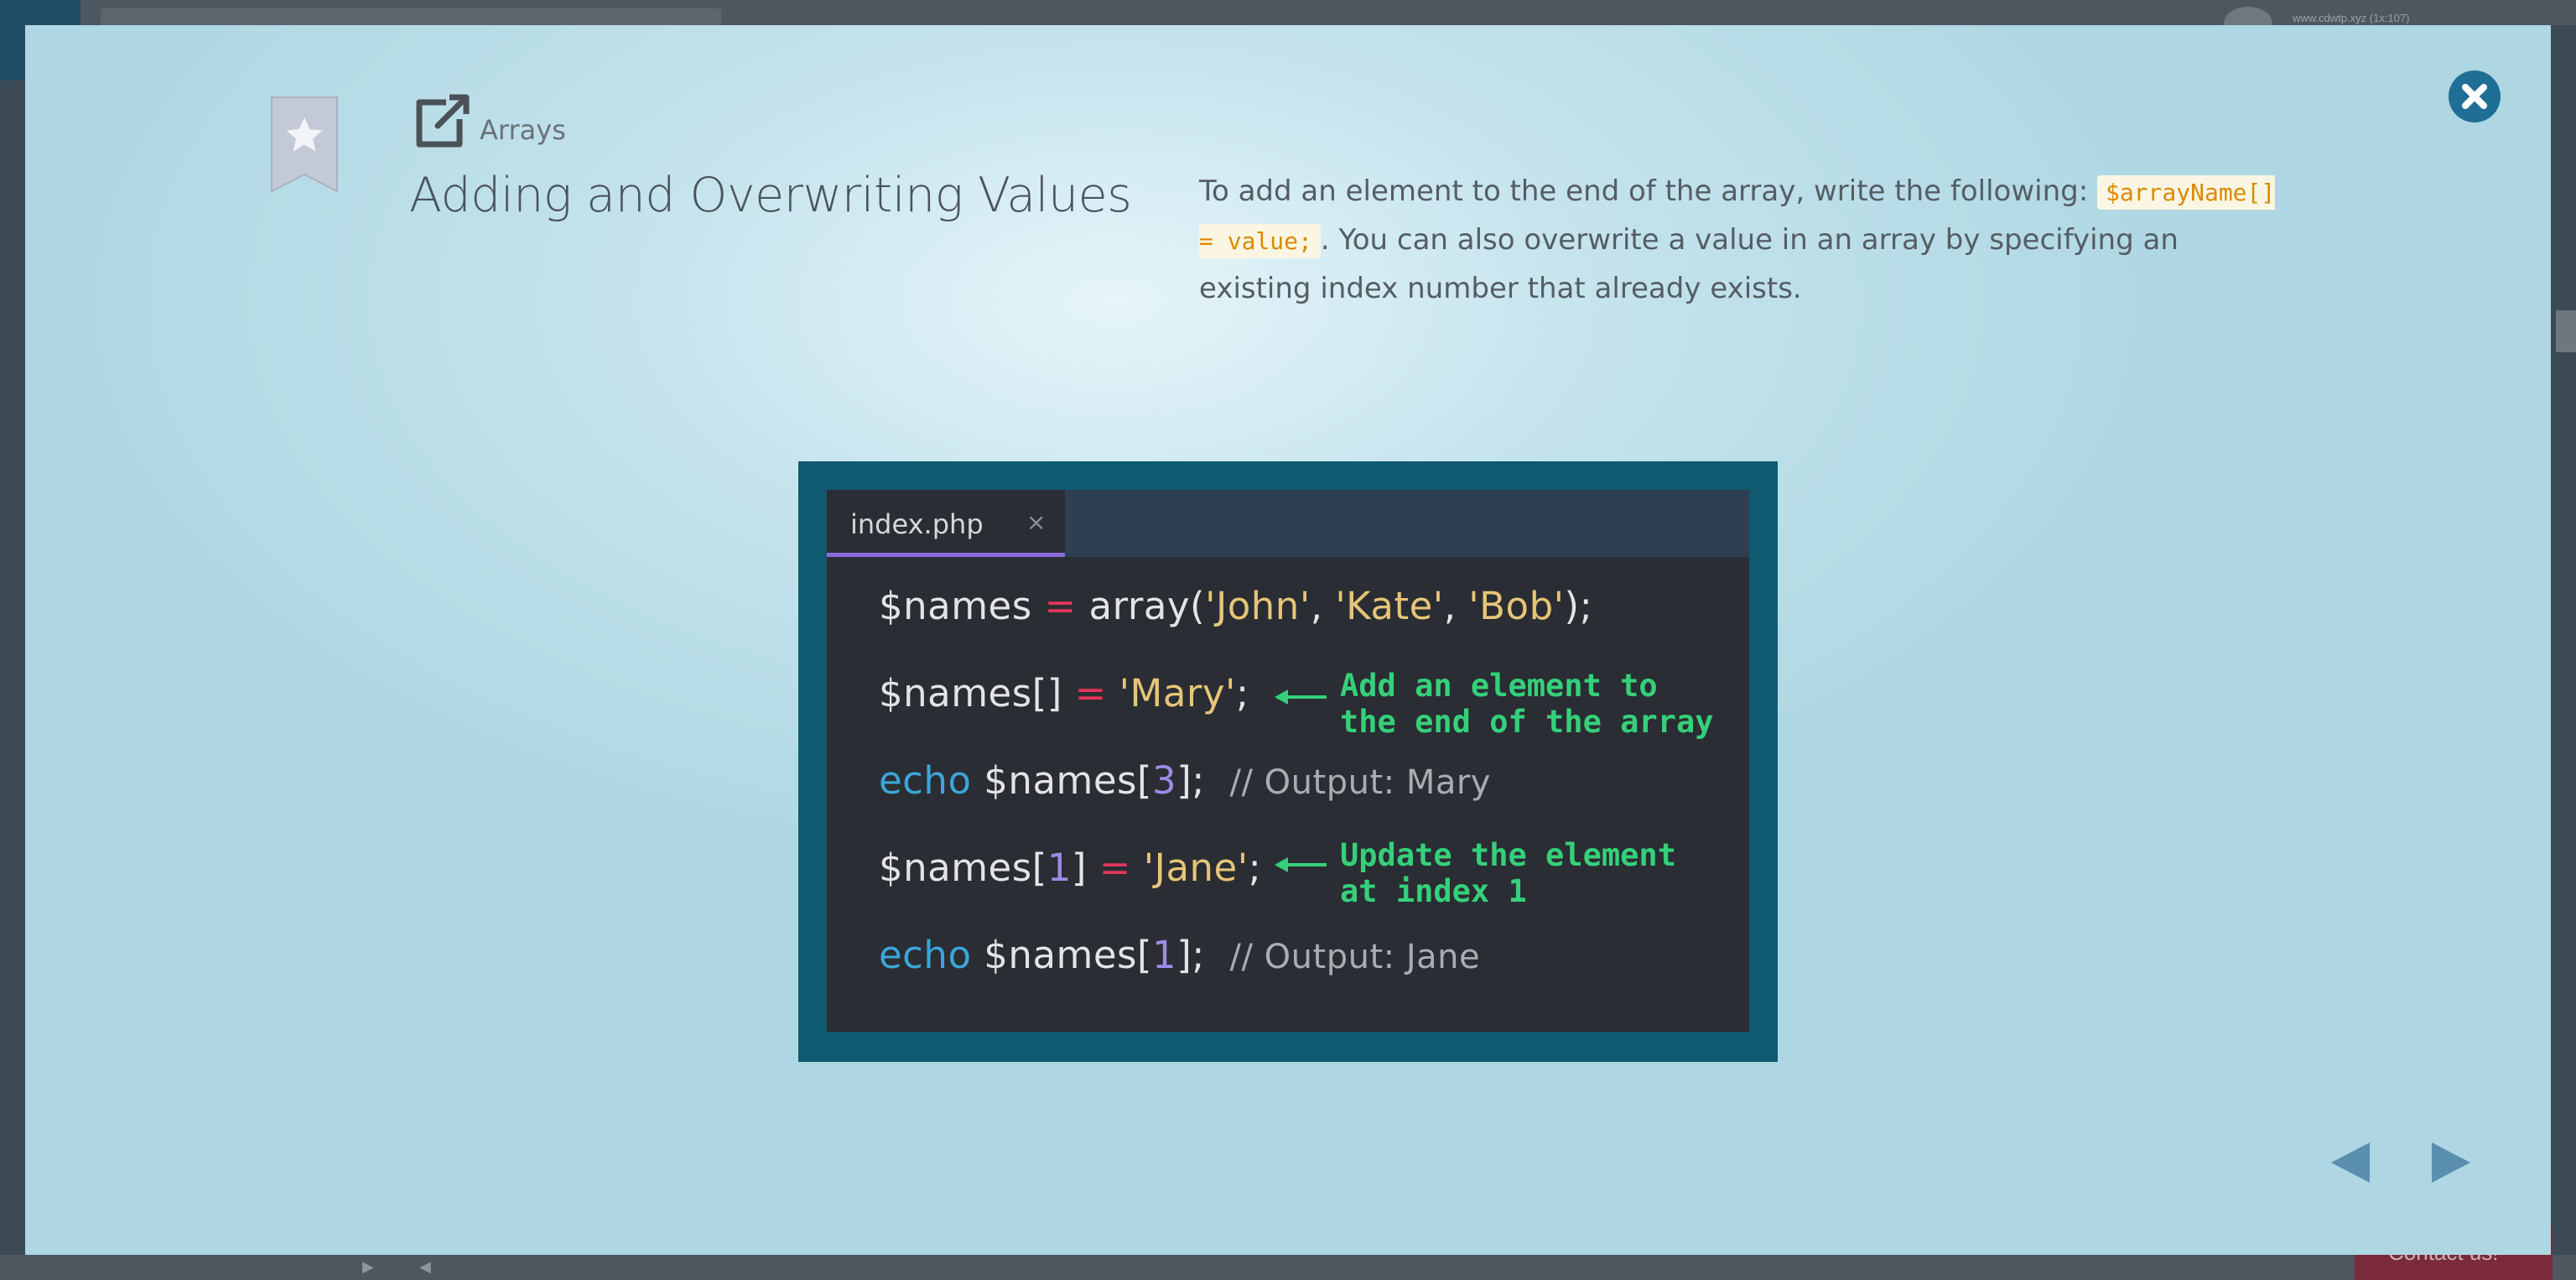 This screenshot has width=2576, height=1280. I want to click on background-scrollbar-thumb, so click(2566, 331).